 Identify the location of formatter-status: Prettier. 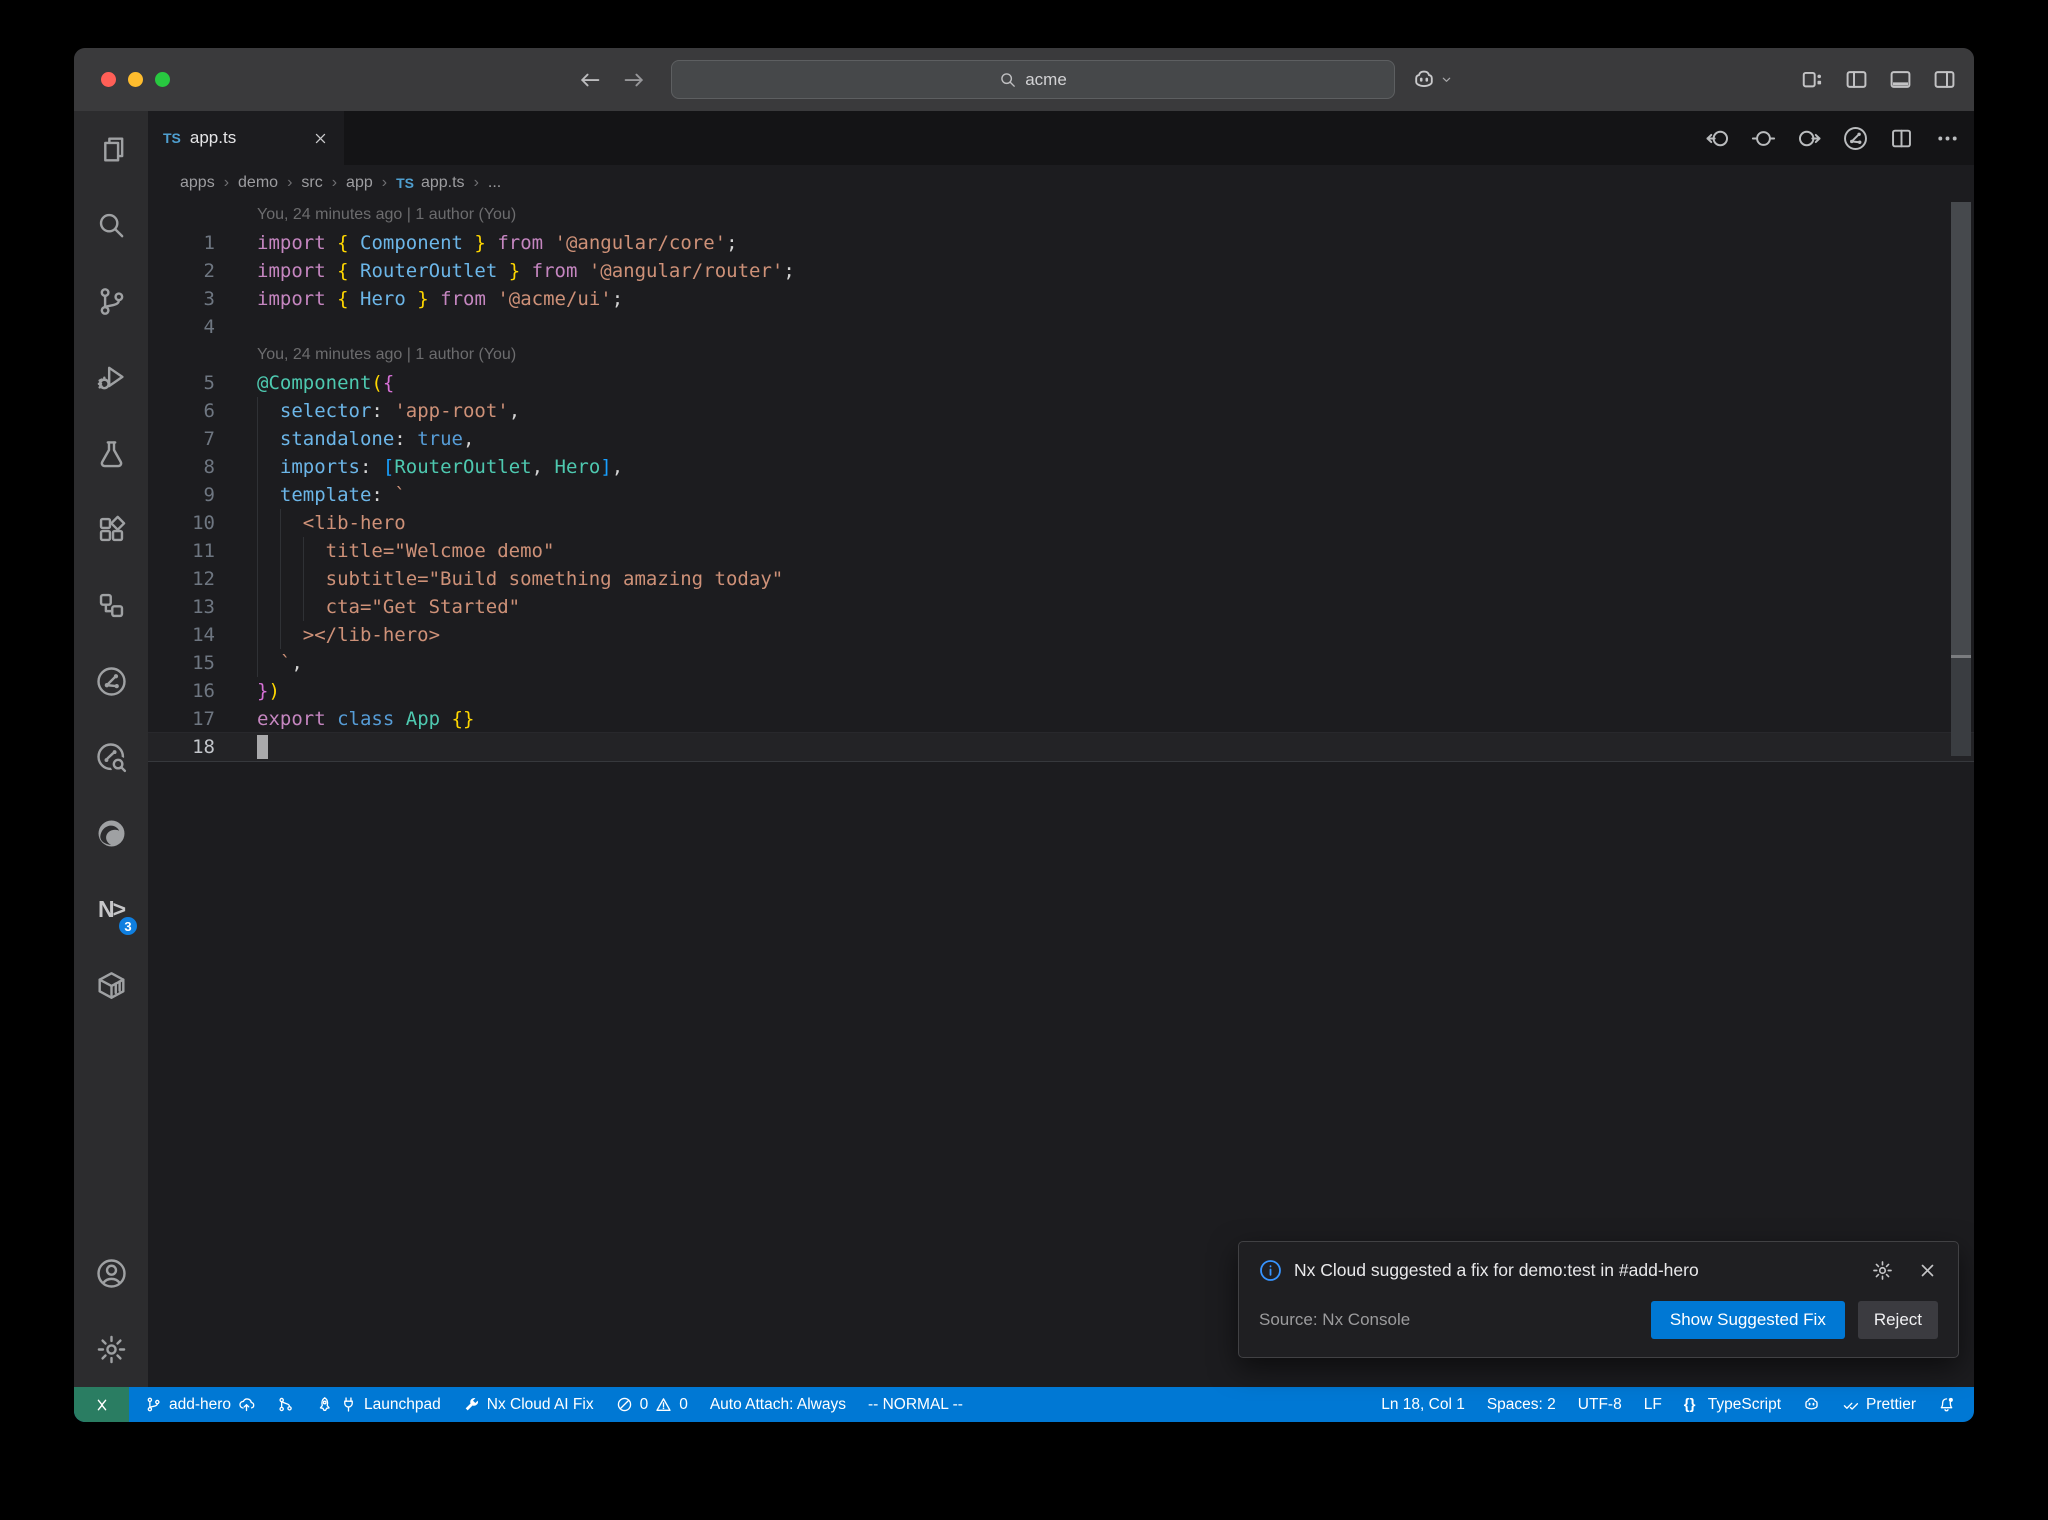
(1879, 1404).